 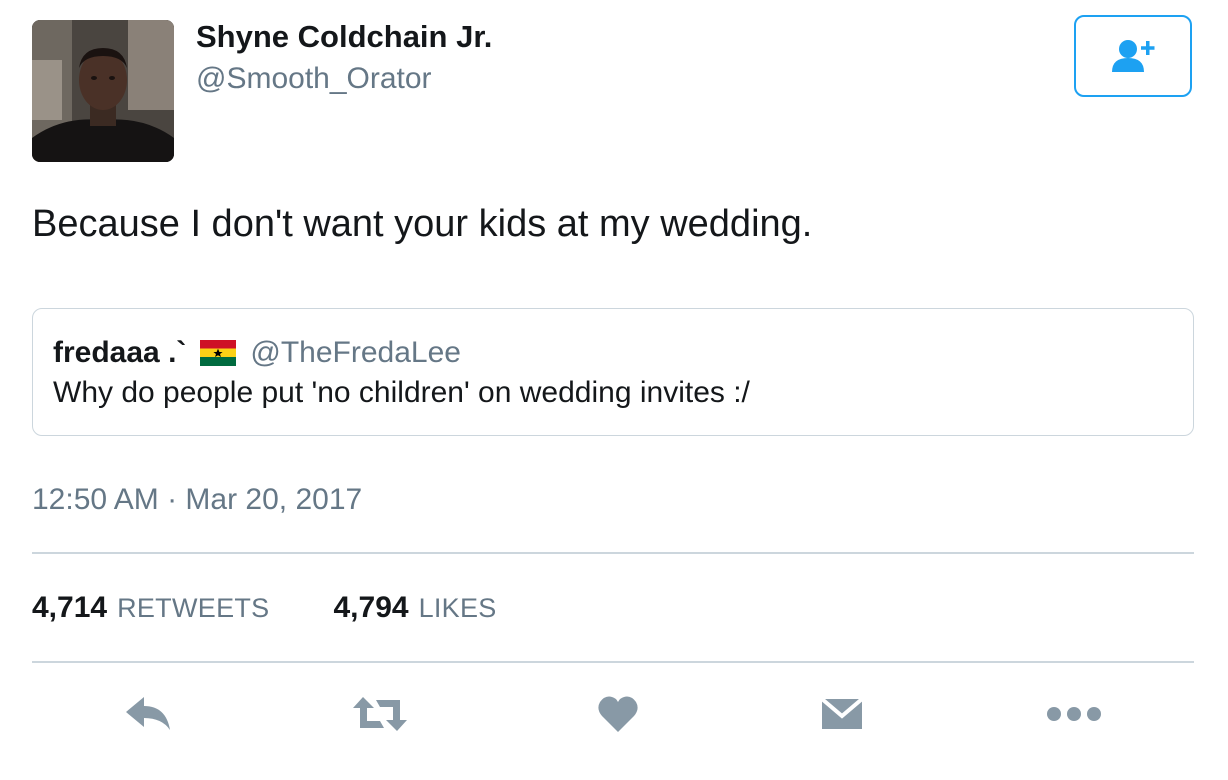 I want to click on more-button, so click(x=1074, y=714).